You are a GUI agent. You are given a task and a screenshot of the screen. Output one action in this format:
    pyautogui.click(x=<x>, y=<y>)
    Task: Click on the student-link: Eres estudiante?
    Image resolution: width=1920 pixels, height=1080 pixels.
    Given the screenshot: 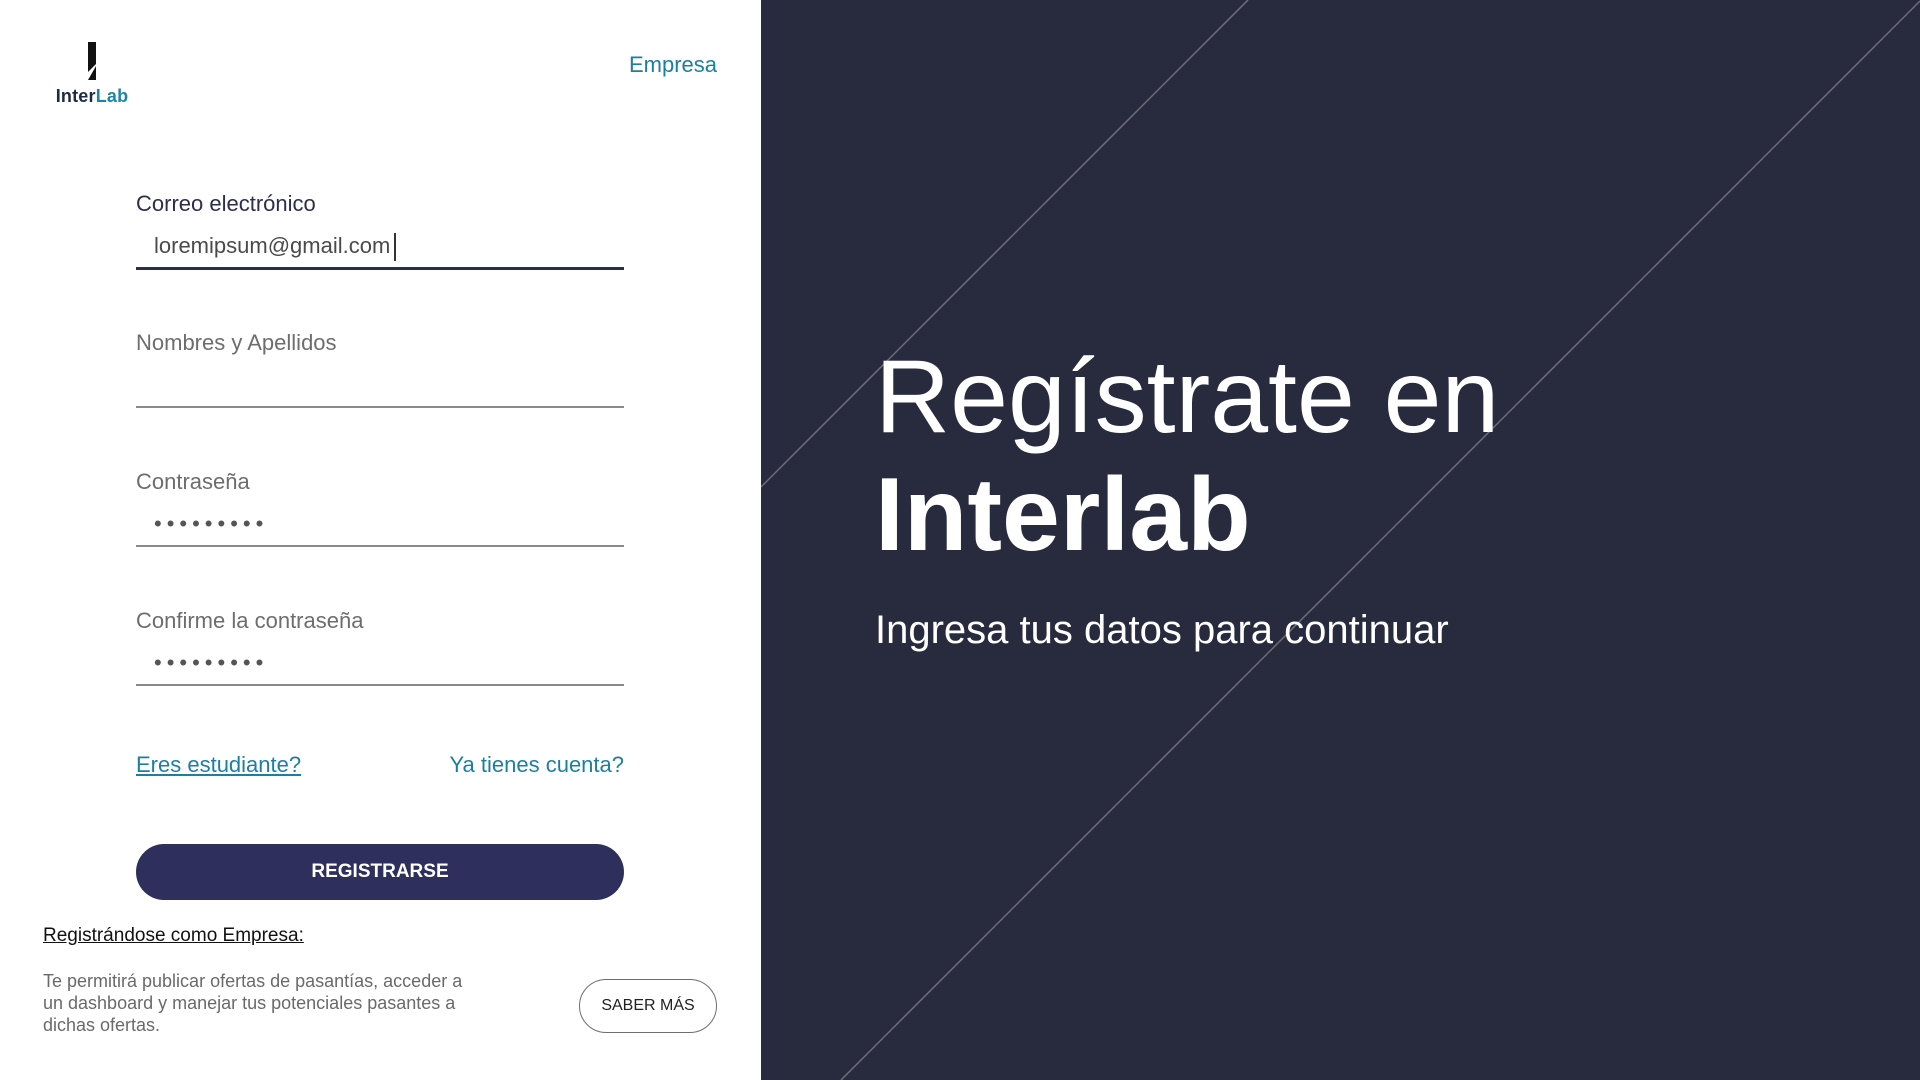 What is the action you would take?
    pyautogui.click(x=218, y=765)
    